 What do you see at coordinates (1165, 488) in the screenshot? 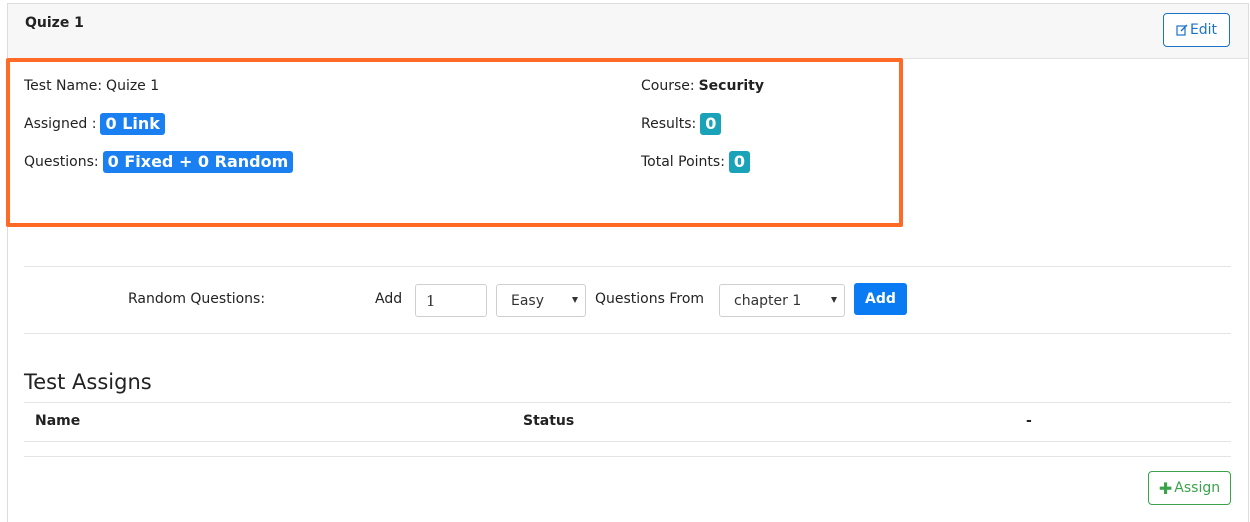
I see `plus-icon: ✚` at bounding box center [1165, 488].